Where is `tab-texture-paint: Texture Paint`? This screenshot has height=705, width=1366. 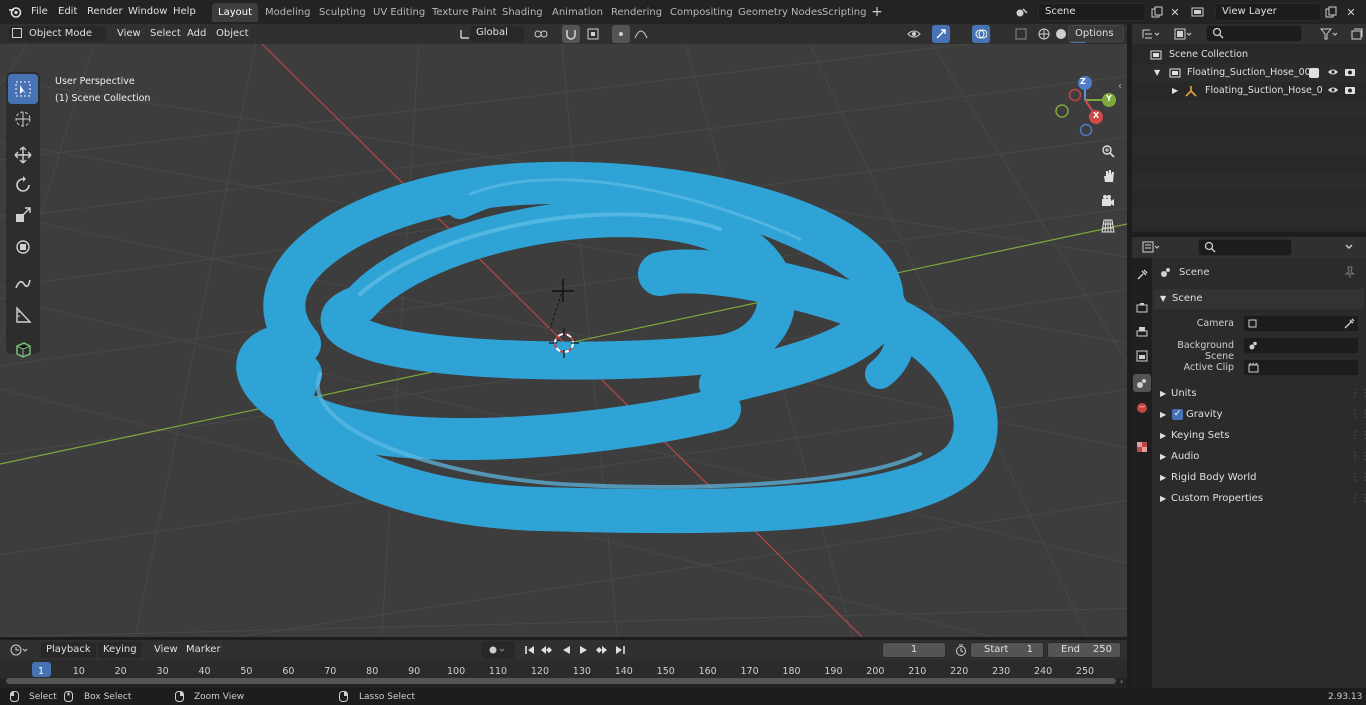
tab-texture-paint: Texture Paint is located at coordinates (464, 12).